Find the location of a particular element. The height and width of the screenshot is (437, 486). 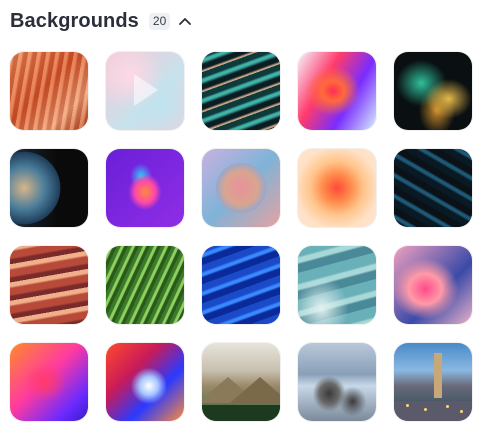

background-tile-dark-gold-abstract is located at coordinates (433, 91).